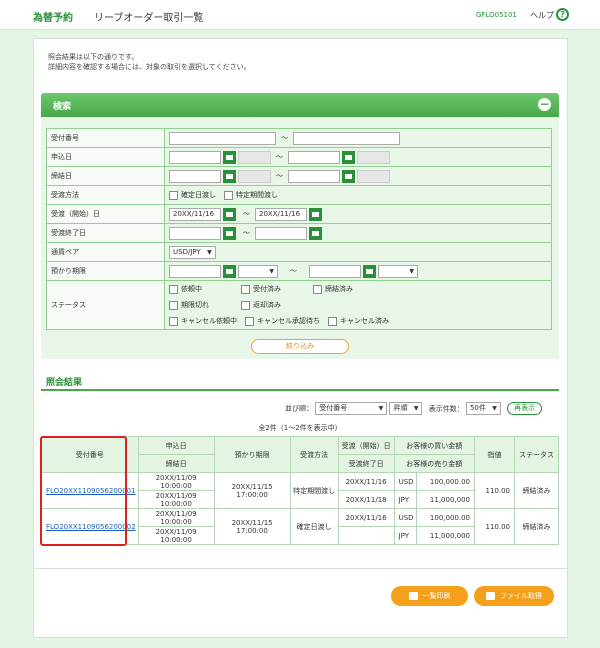 The width and height of the screenshot is (600, 648). What do you see at coordinates (521, 596) in the screenshot?
I see `file-button-label: ファイル取得` at bounding box center [521, 596].